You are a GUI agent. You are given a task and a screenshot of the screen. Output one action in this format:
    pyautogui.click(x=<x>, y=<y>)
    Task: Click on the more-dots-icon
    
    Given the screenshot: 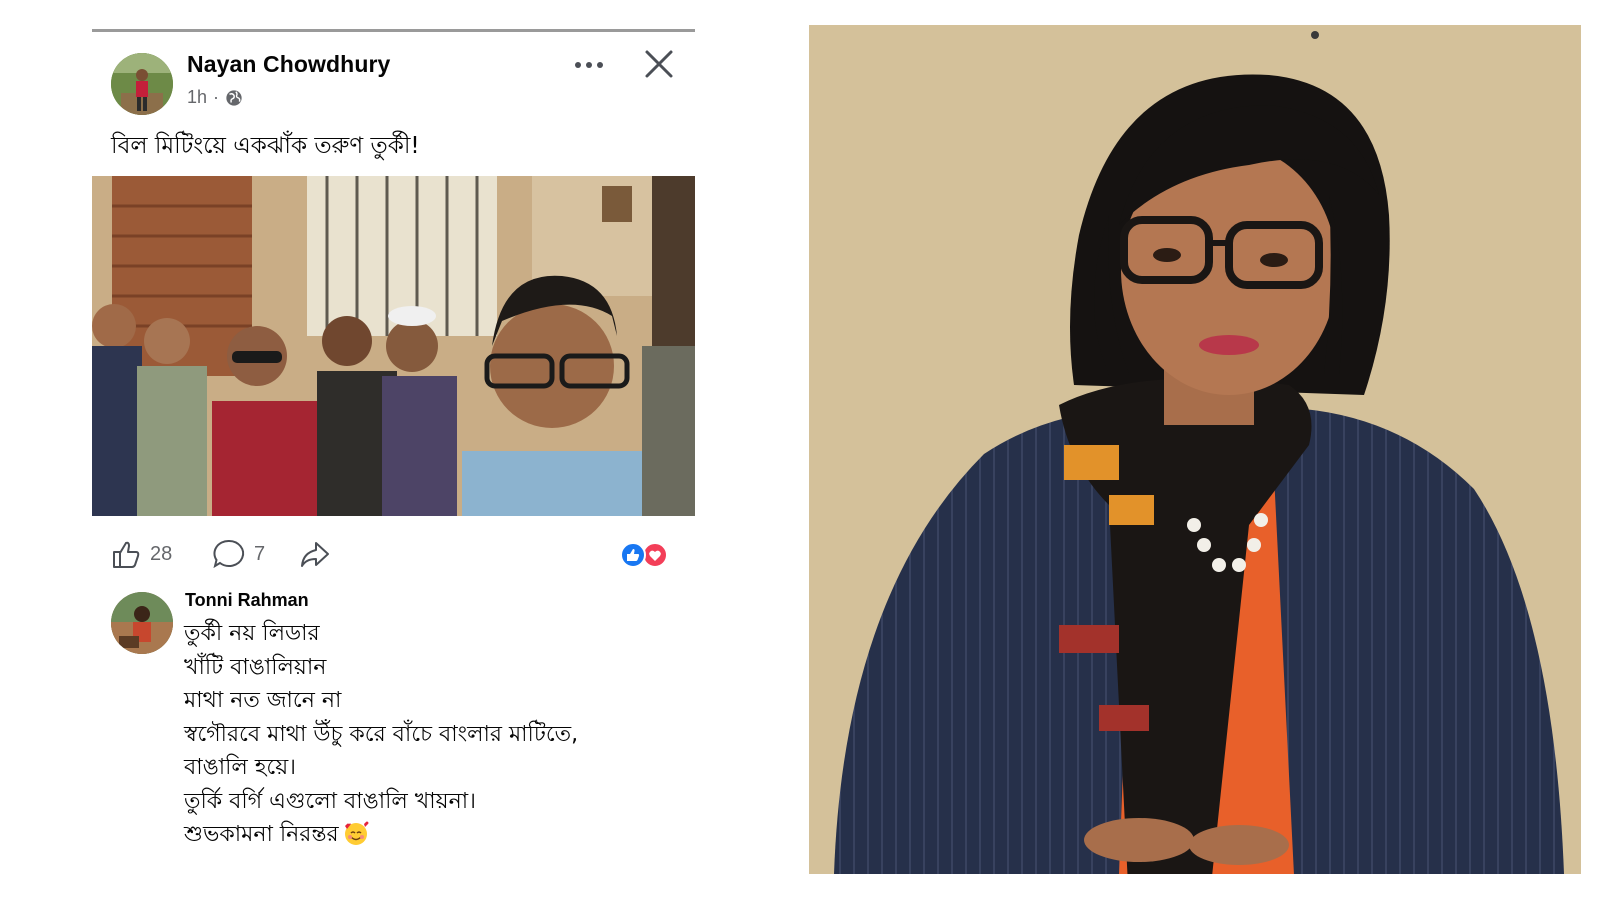 What is the action you would take?
    pyautogui.click(x=589, y=65)
    